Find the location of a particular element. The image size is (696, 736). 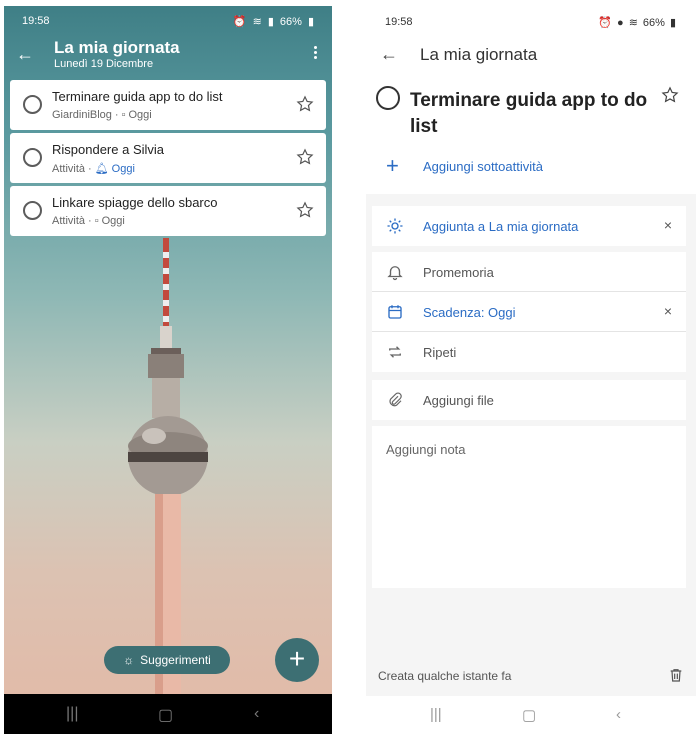

plus-icon: + is located at coordinates (392, 166).